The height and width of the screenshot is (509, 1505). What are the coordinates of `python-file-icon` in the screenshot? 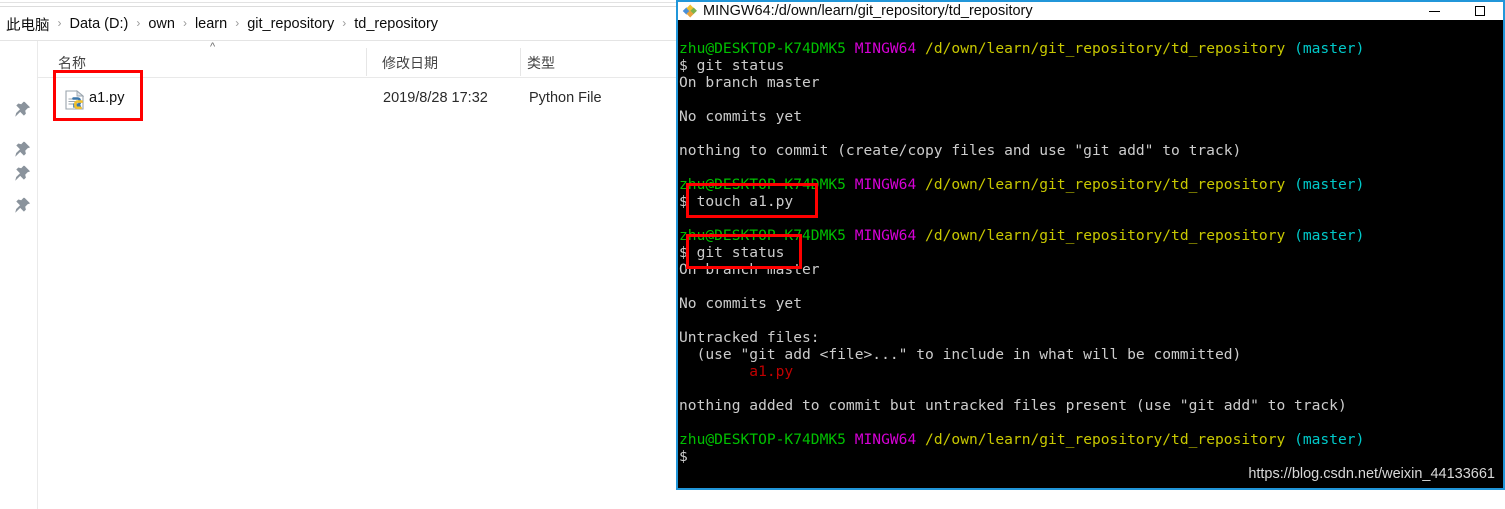 It's located at (75, 100).